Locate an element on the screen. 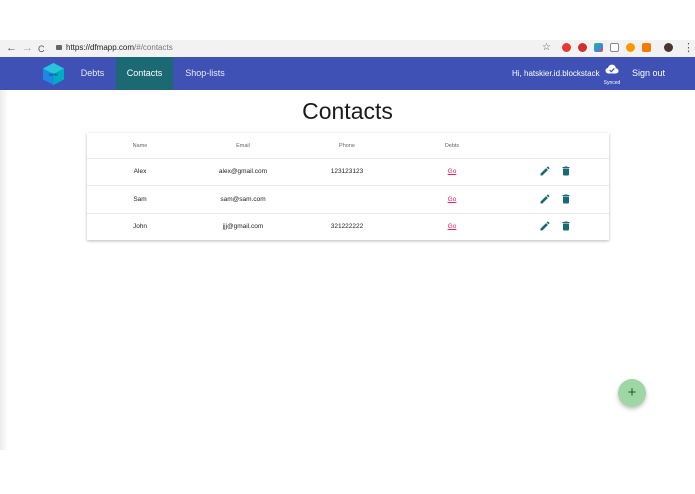 The height and width of the screenshot is (494, 695). url-path: /#/contacts is located at coordinates (153, 47).